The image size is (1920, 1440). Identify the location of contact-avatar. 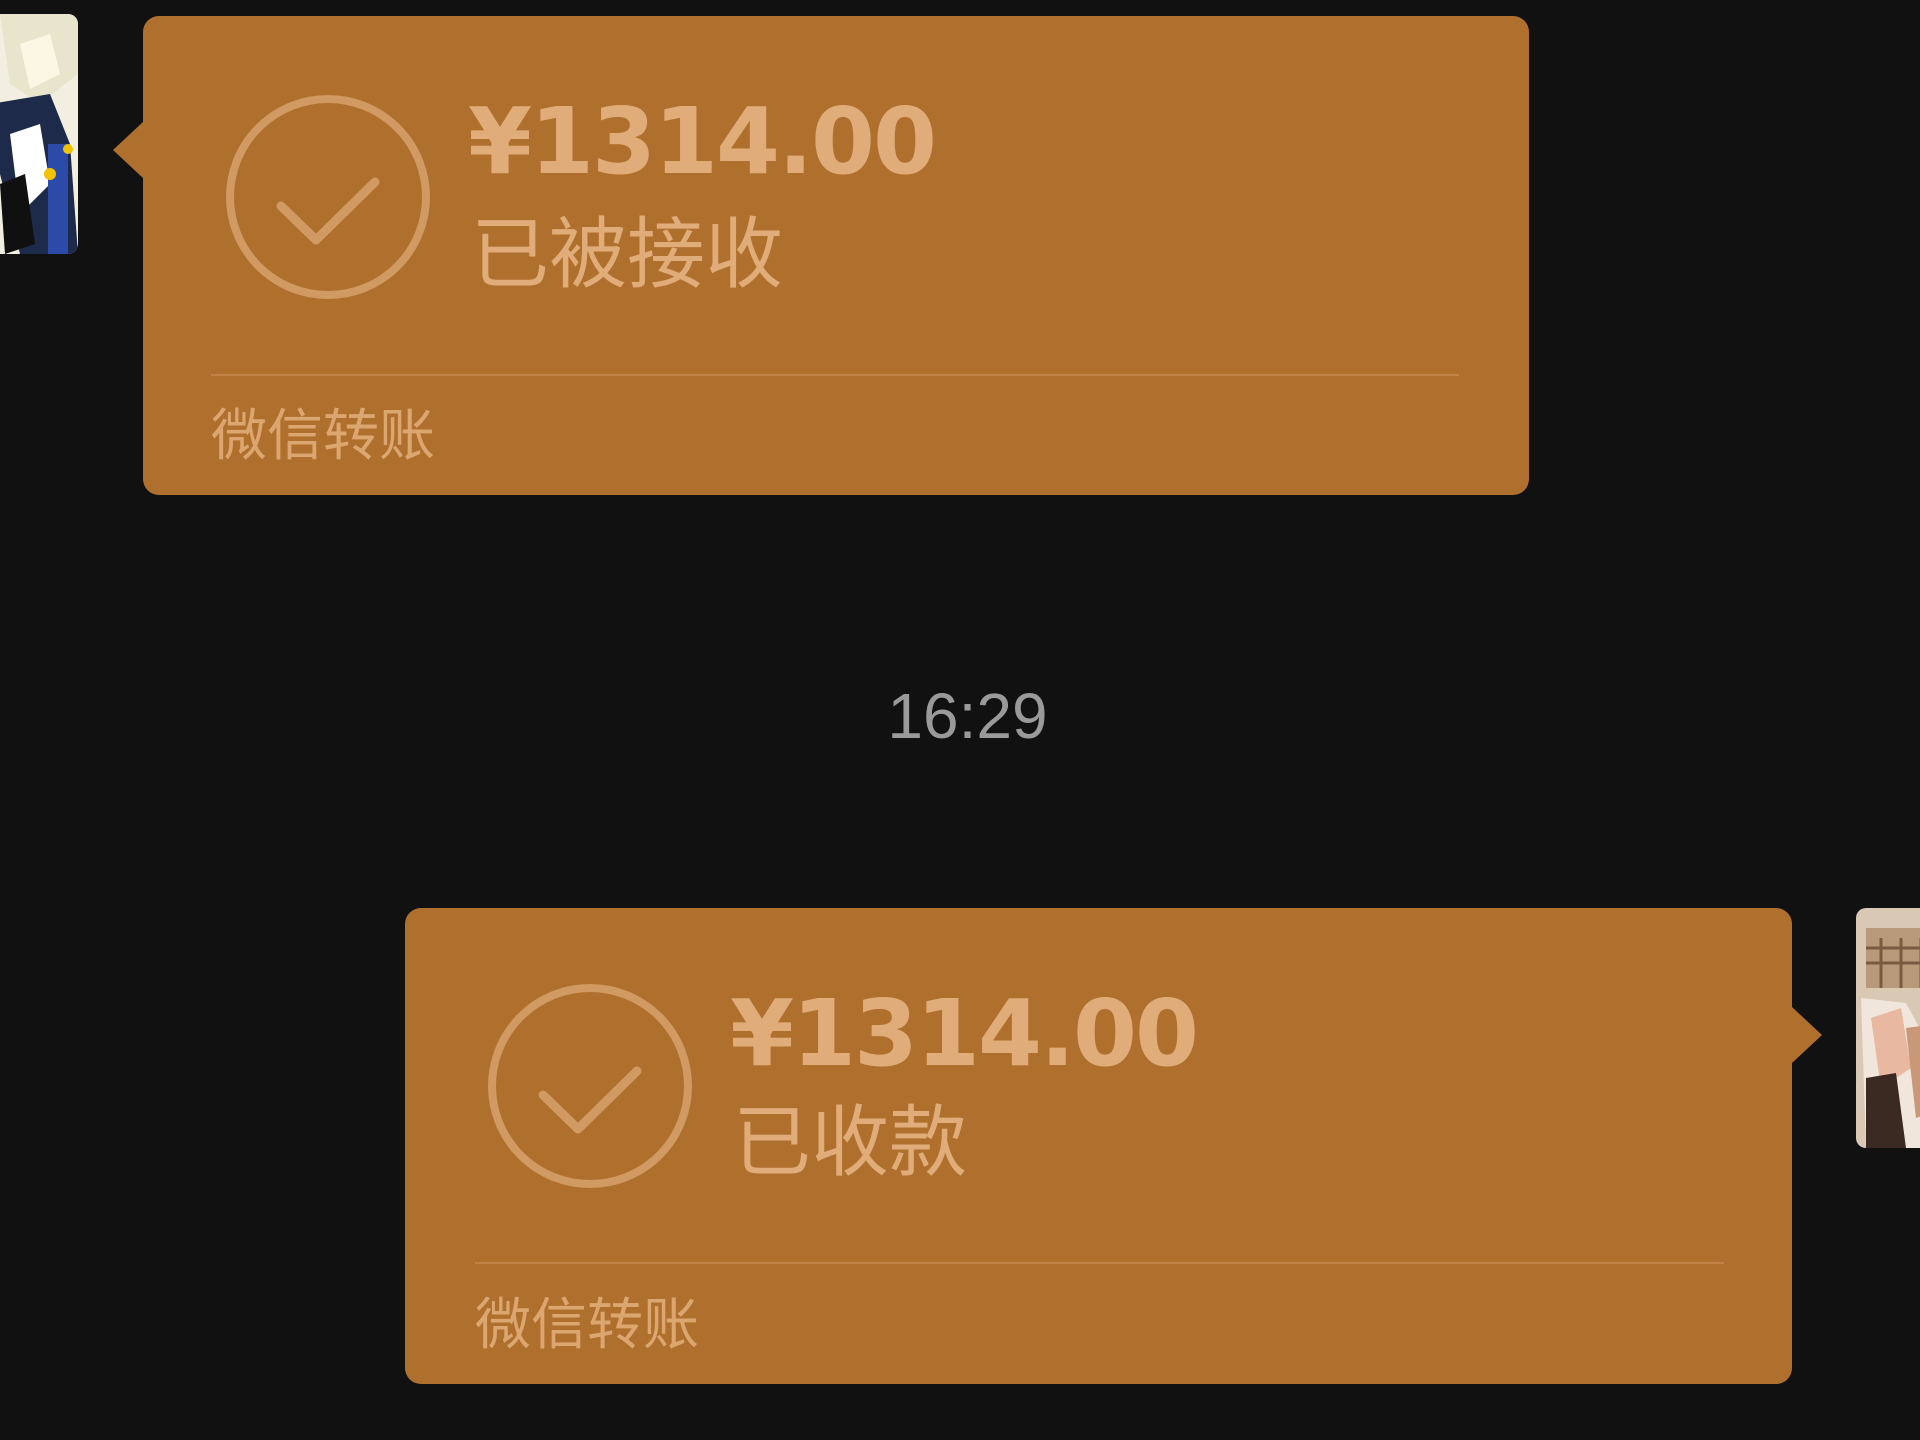
(39, 134).